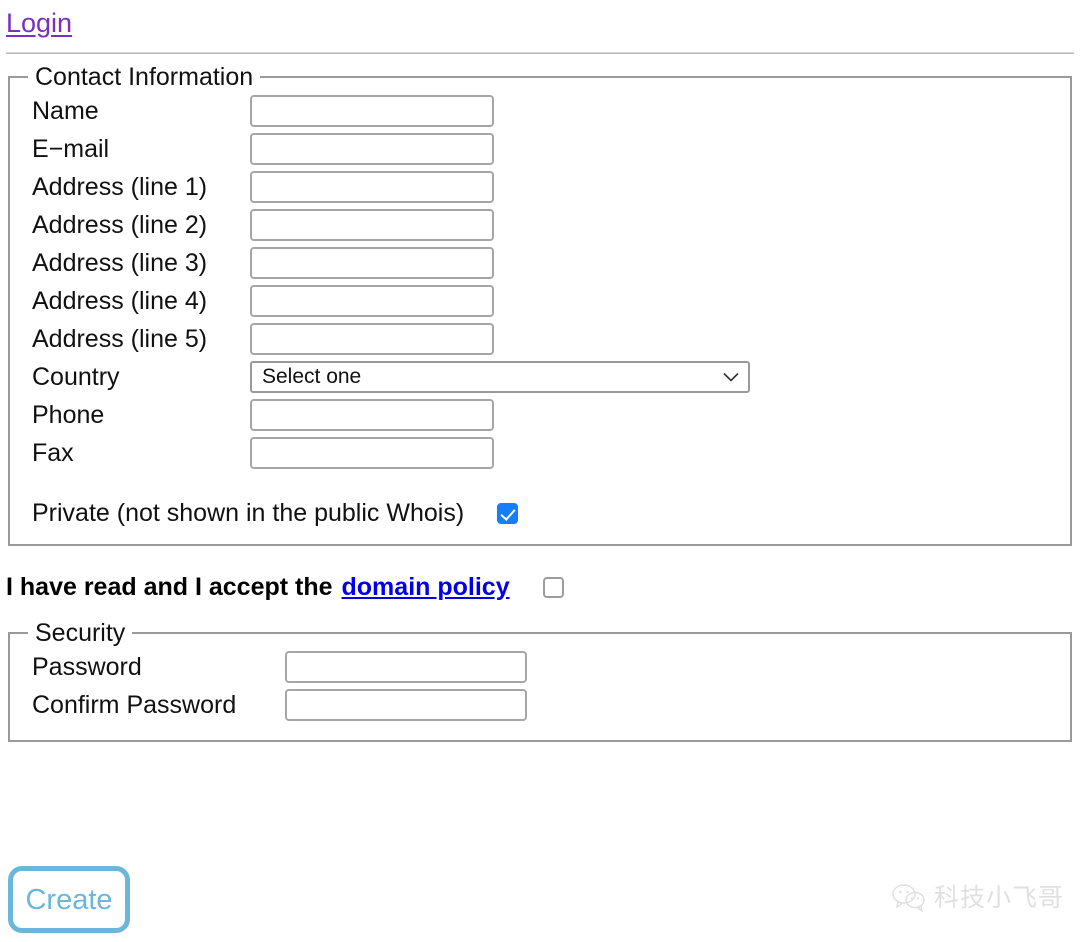 Image resolution: width=1080 pixels, height=942 pixels. I want to click on phone-input, so click(372, 415).